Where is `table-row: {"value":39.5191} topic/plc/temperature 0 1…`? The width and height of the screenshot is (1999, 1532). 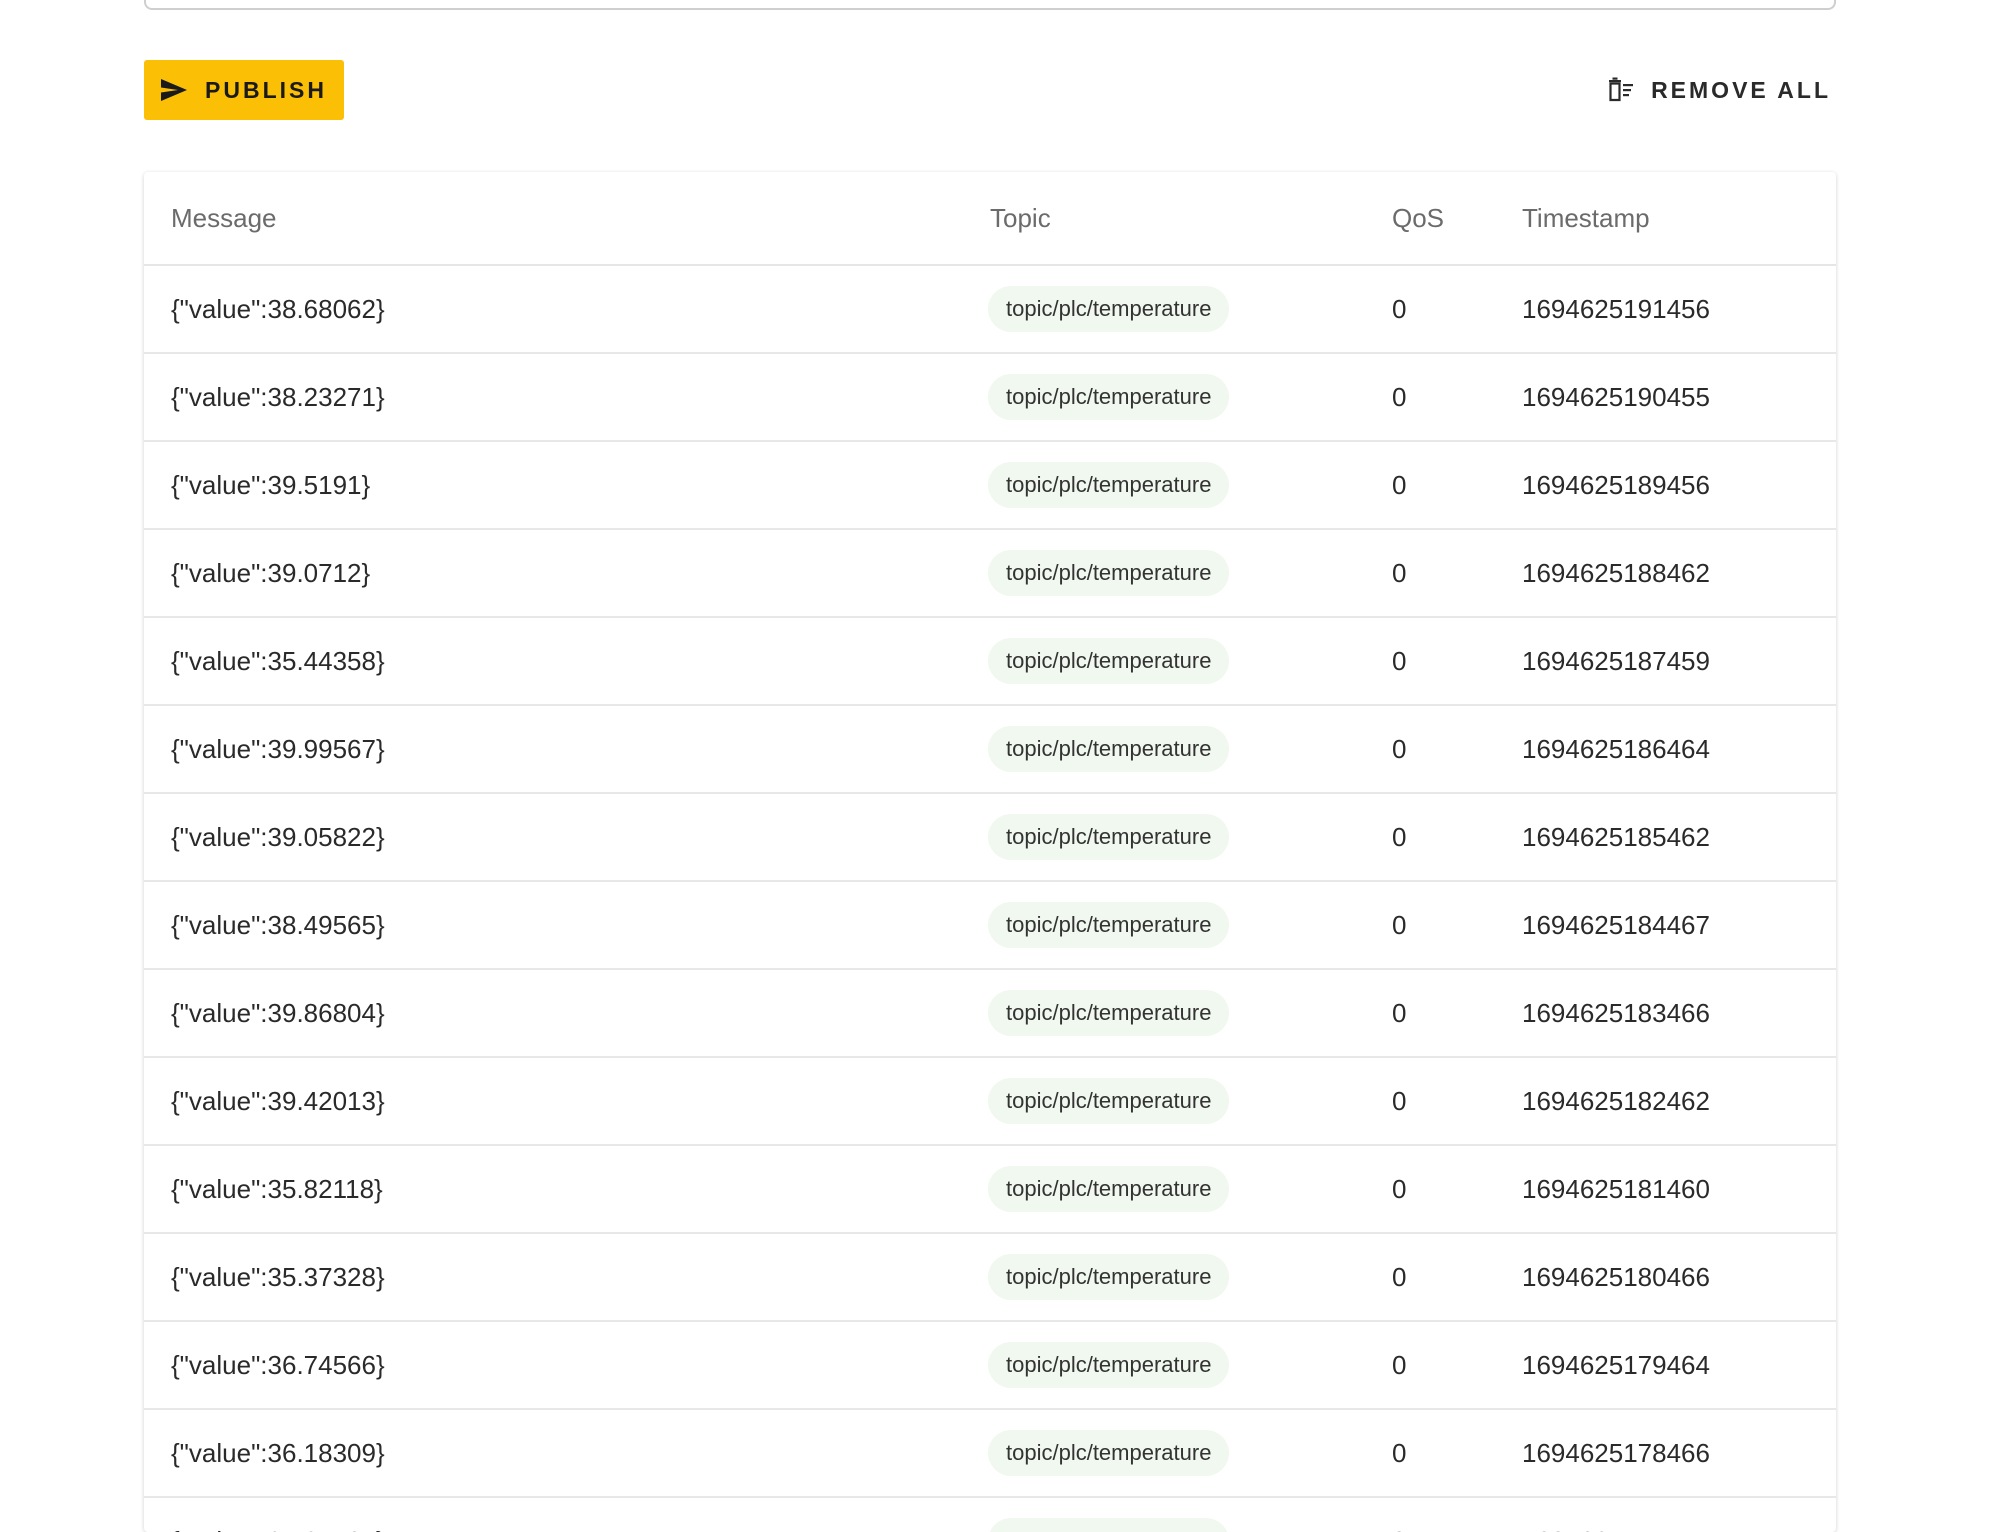 table-row: {"value":39.5191} topic/plc/temperature 0 1… is located at coordinates (990, 485).